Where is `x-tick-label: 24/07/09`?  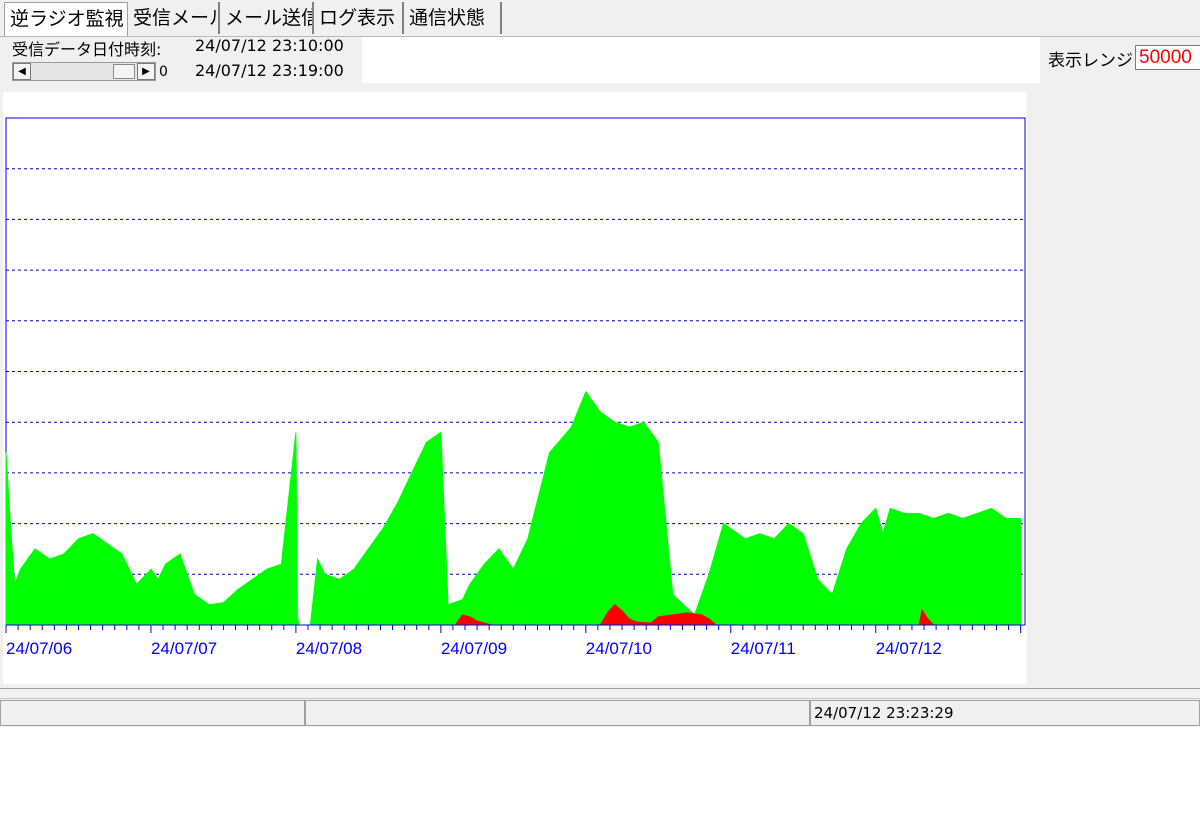 x-tick-label: 24/07/09 is located at coordinates (474, 648).